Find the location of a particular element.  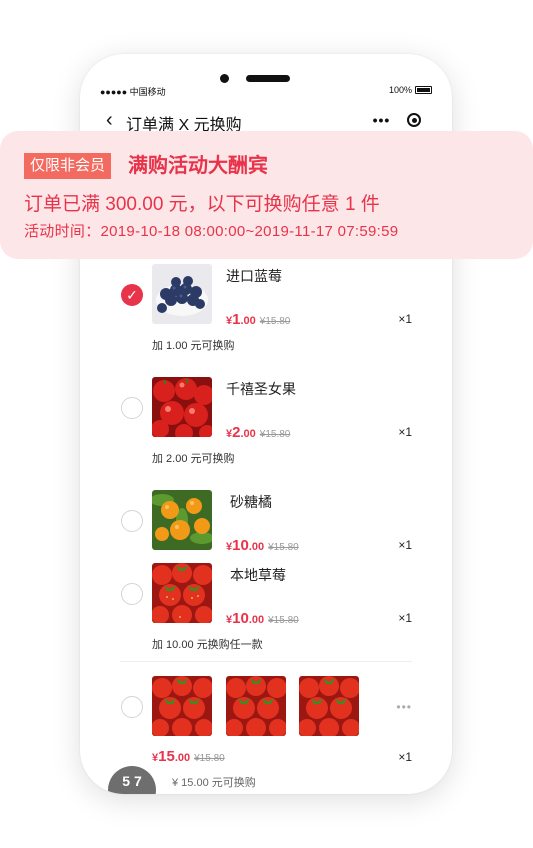

item-name: 砂糖橘 is located at coordinates (251, 502).